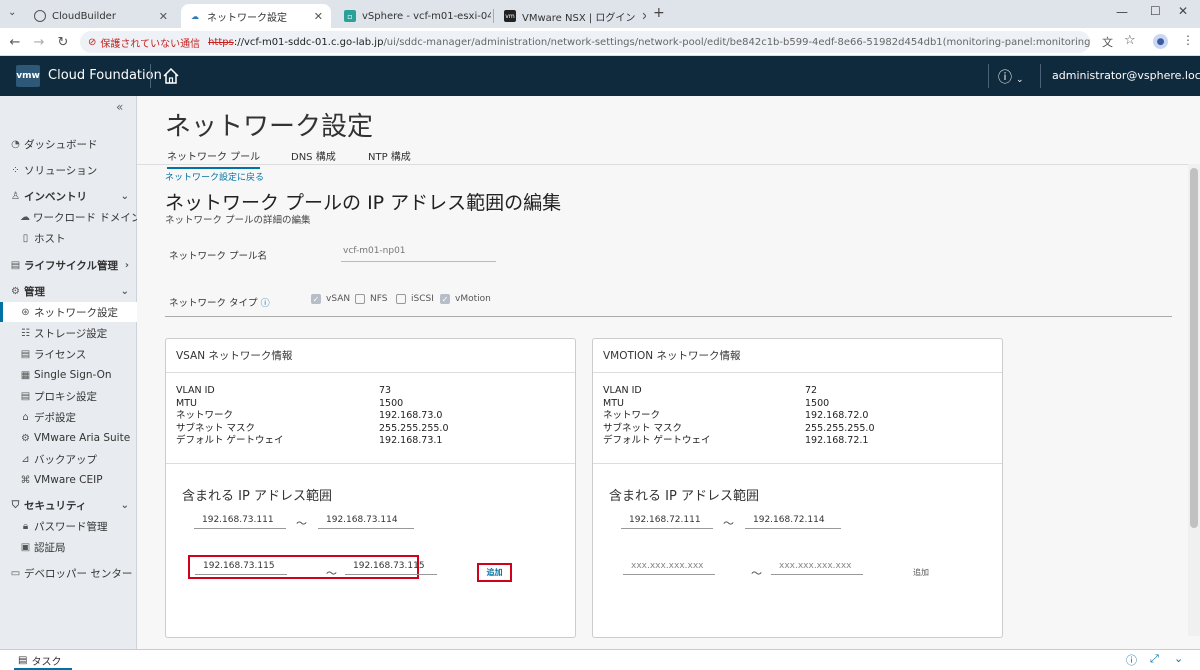 This screenshot has width=1200, height=670. Describe the element at coordinates (510, 16) in the screenshot. I see `vmware-icon: vm` at that location.